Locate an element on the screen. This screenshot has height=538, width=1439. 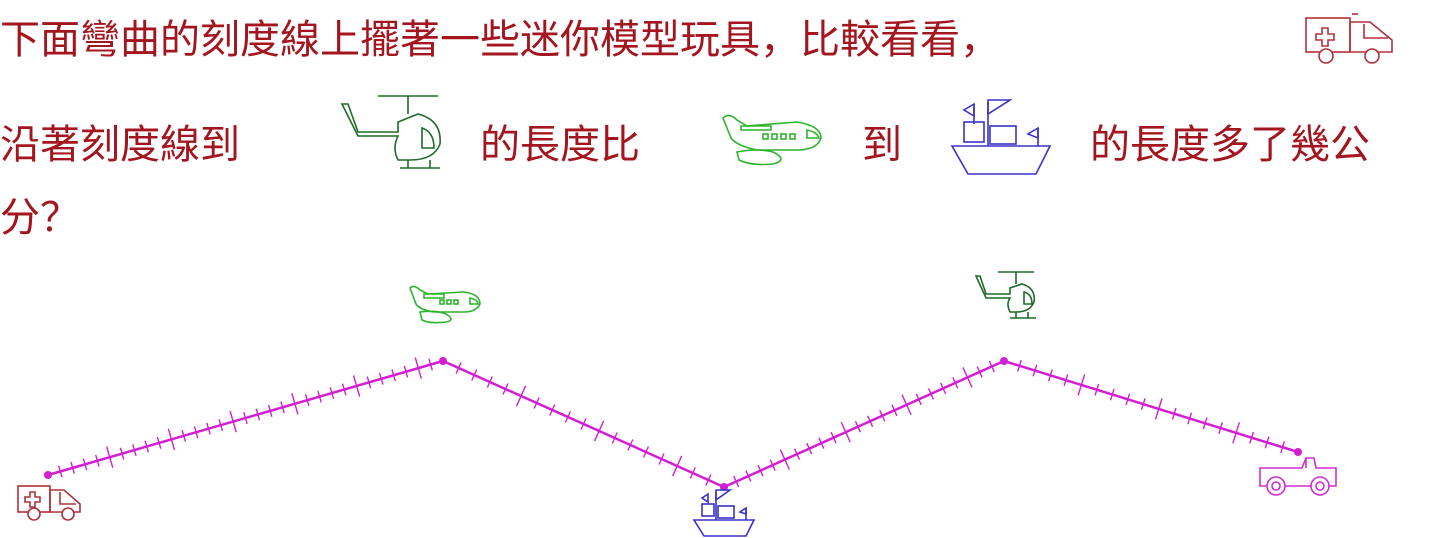
helicopter-toy is located at coordinates (1005, 295).